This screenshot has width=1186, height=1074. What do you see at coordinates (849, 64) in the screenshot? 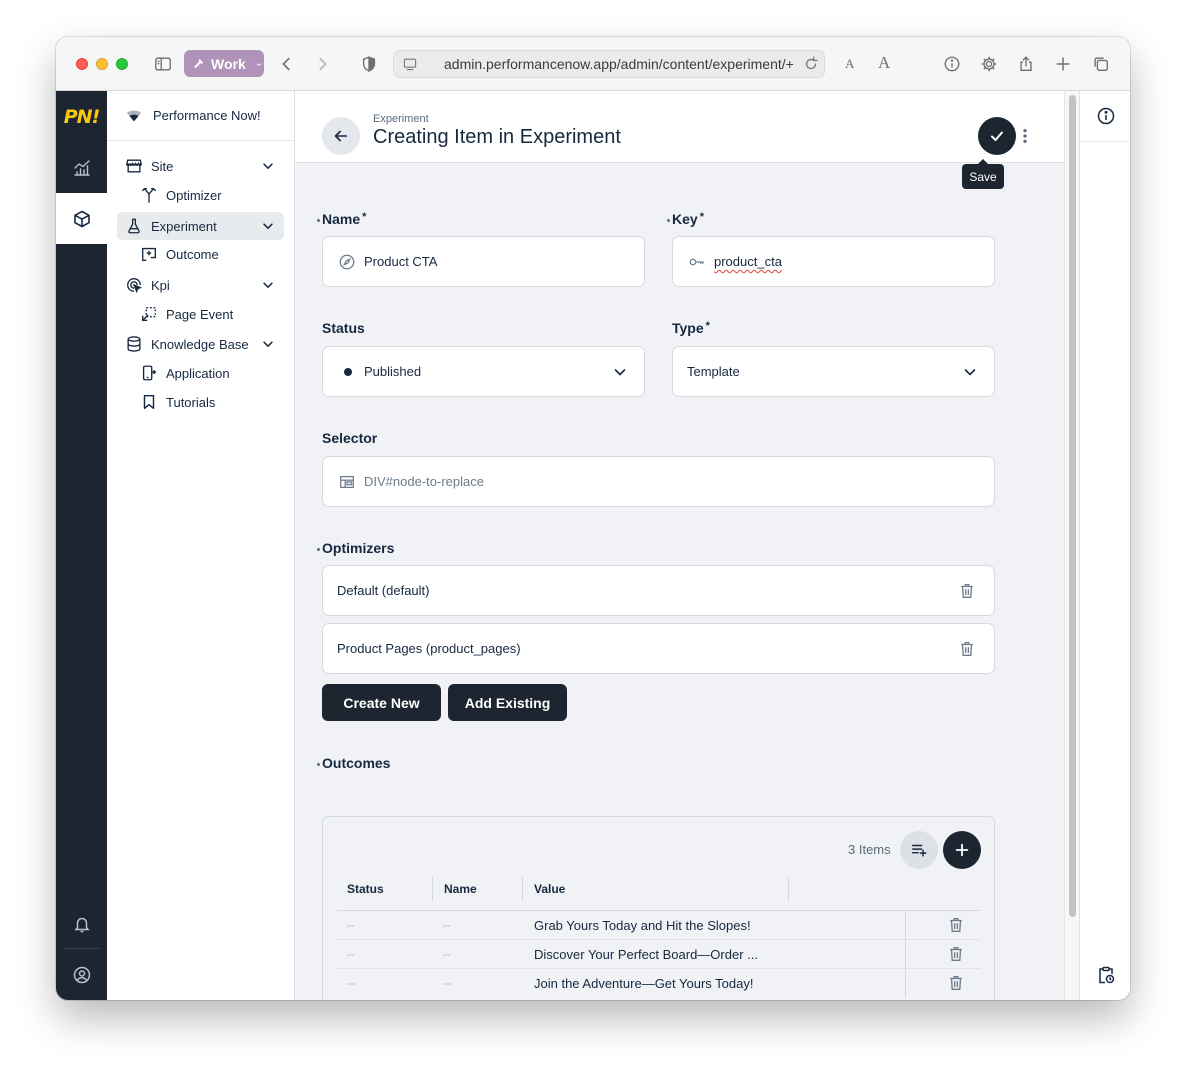
I see `text-smaller-button: A` at bounding box center [849, 64].